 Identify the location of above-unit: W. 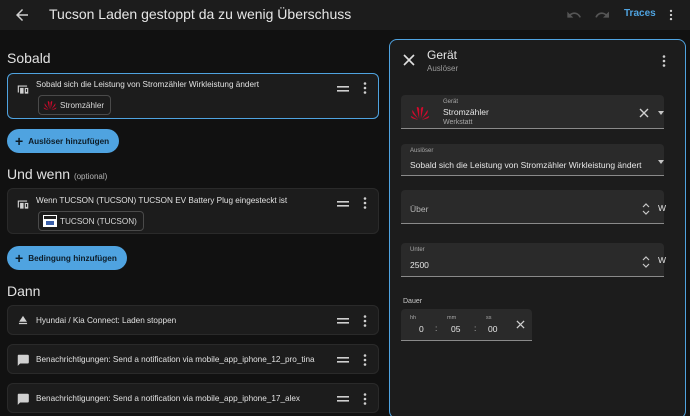
(662, 208).